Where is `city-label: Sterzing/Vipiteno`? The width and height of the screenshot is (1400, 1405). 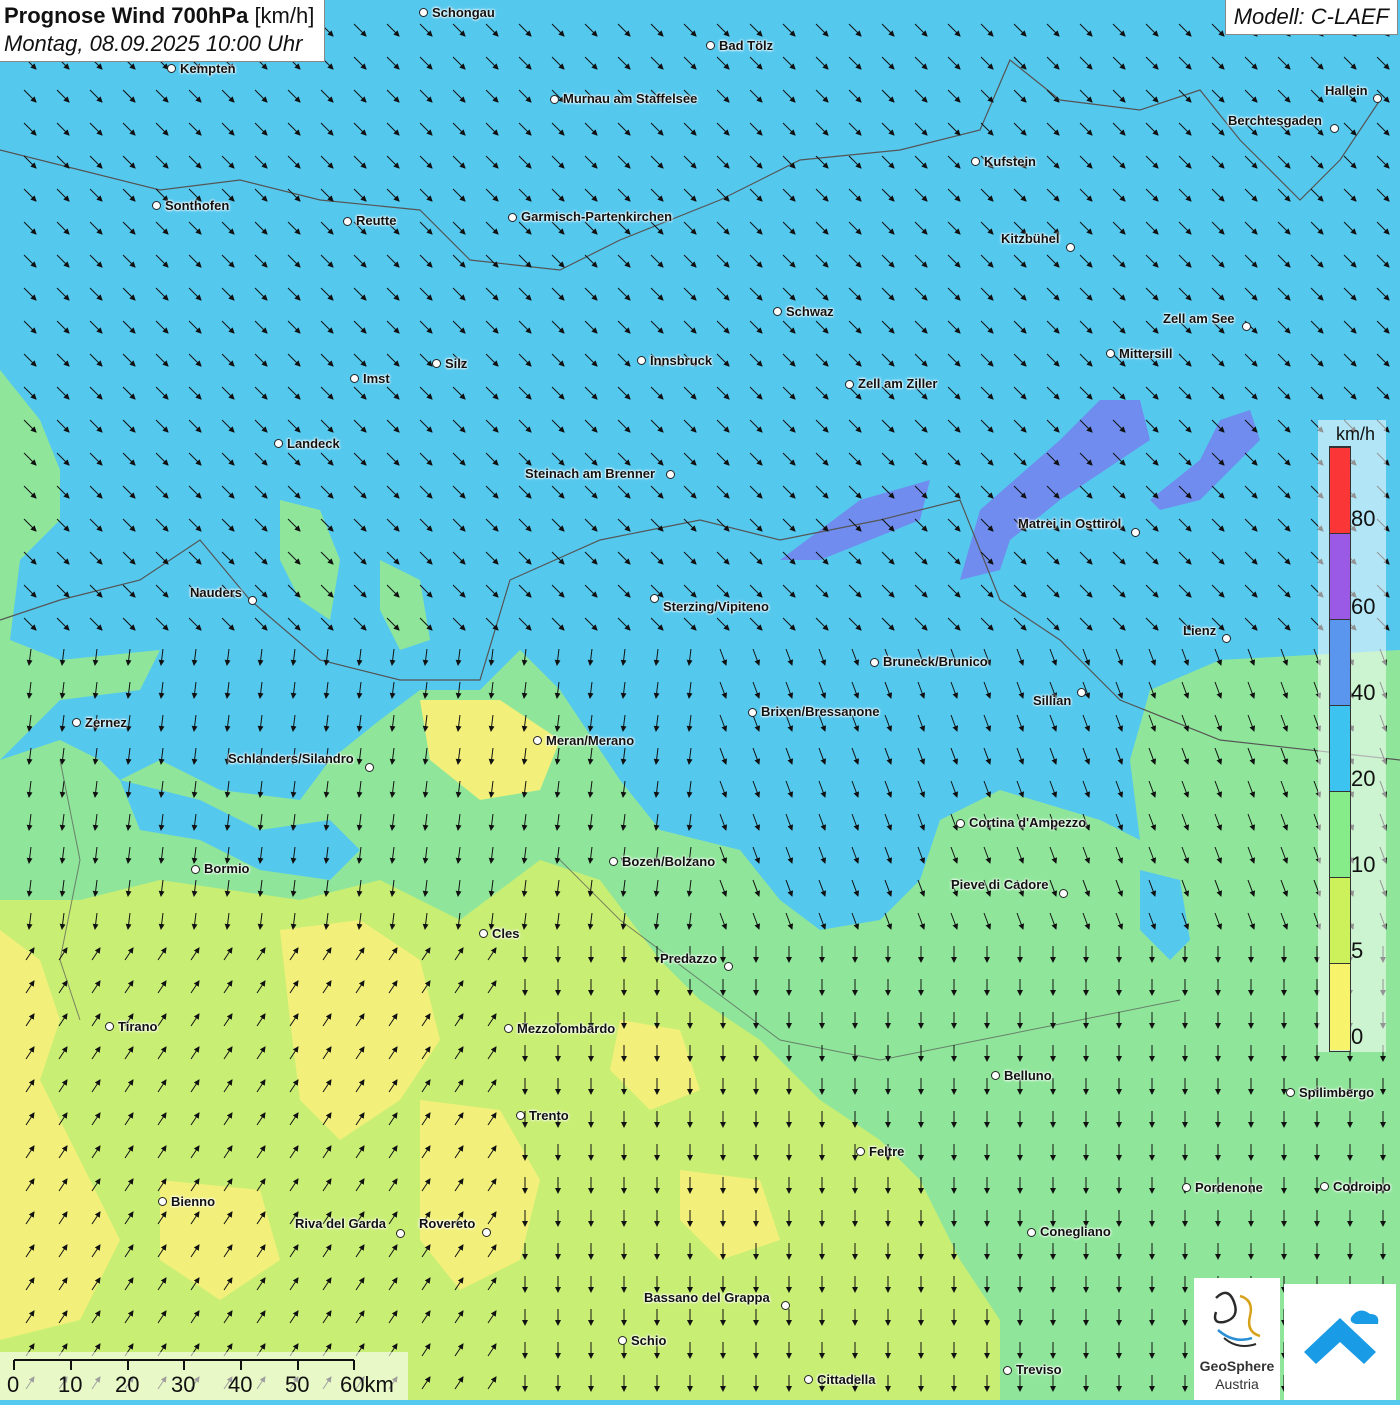
city-label: Sterzing/Vipiteno is located at coordinates (716, 606).